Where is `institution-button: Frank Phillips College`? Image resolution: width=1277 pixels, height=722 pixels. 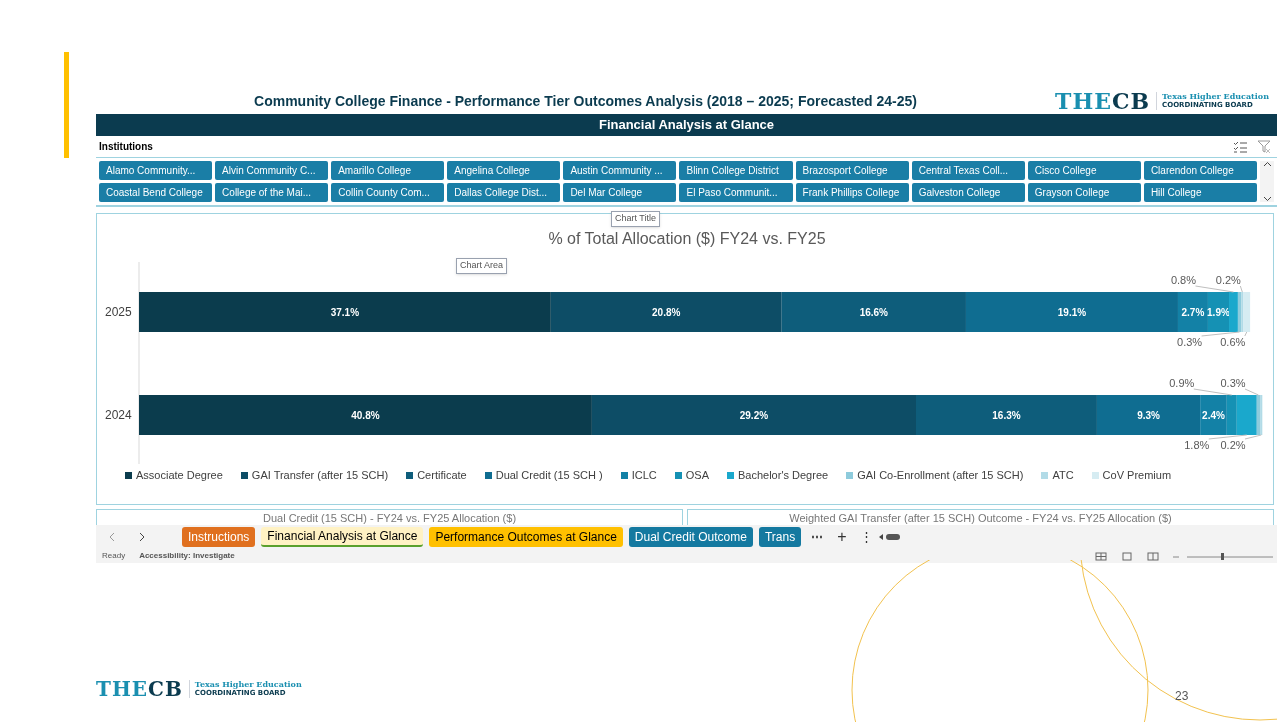
institution-button: Frank Phillips College is located at coordinates (852, 192).